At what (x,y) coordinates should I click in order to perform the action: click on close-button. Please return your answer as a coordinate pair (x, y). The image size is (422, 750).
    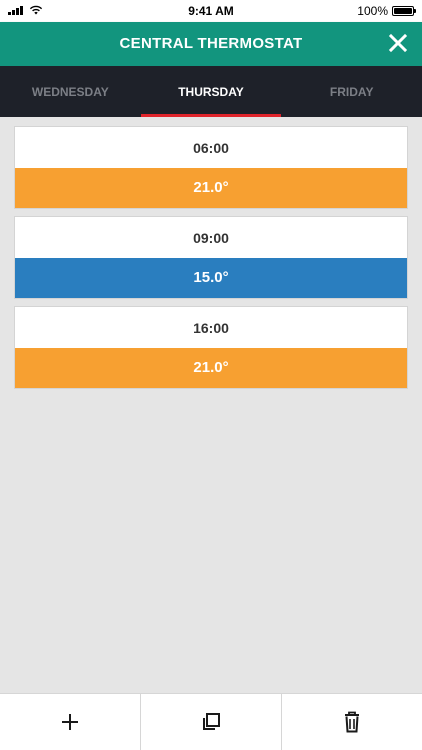
    Looking at the image, I should click on (398, 43).